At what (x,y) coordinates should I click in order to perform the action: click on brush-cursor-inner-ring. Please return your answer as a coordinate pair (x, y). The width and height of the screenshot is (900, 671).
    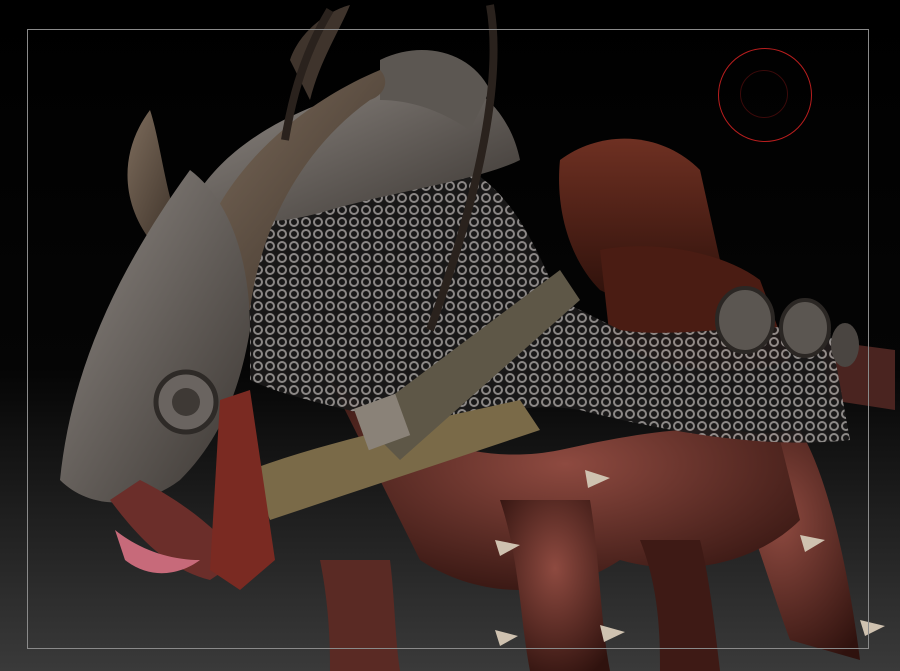
    Looking at the image, I should click on (764, 94).